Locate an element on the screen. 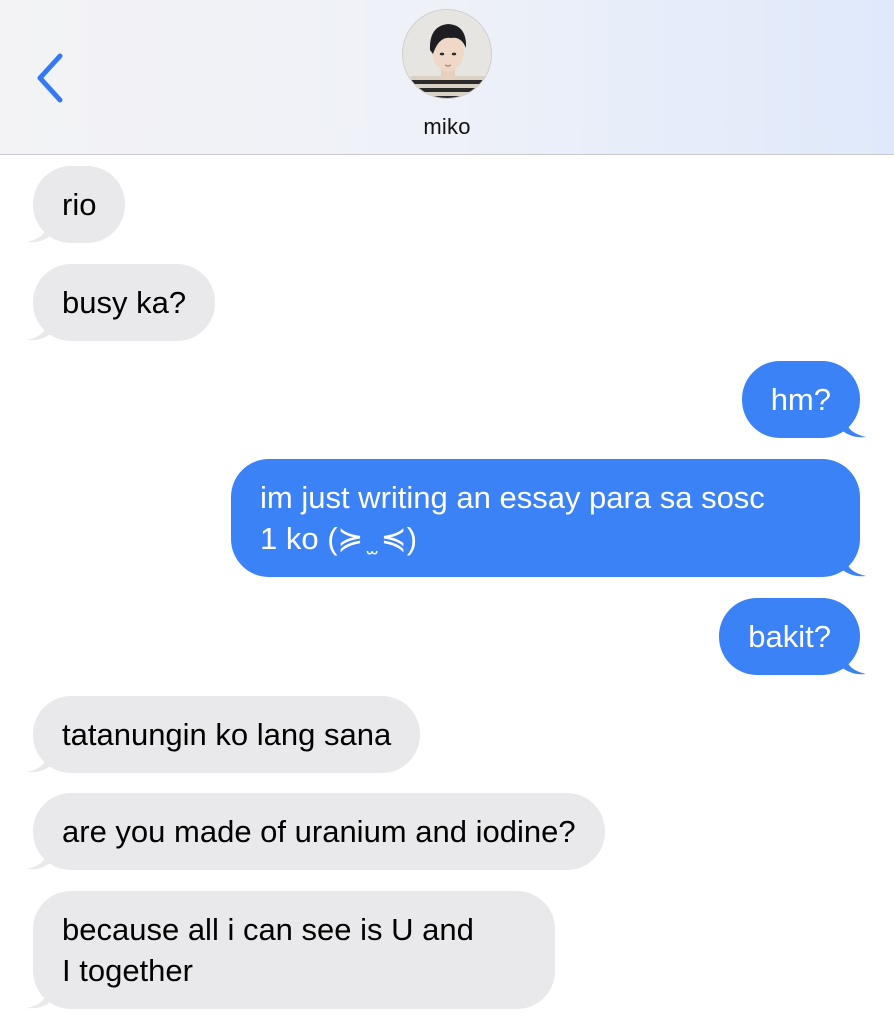 The width and height of the screenshot is (894, 1024). message-text: busy ka? is located at coordinates (124, 302).